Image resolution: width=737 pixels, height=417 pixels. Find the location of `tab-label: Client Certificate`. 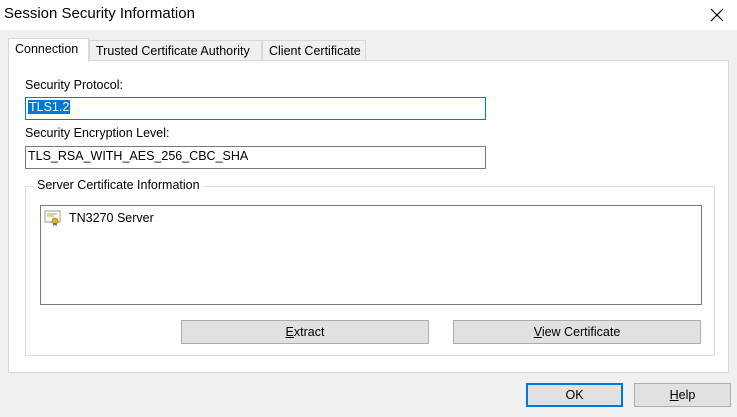

tab-label: Client Certificate is located at coordinates (315, 51).